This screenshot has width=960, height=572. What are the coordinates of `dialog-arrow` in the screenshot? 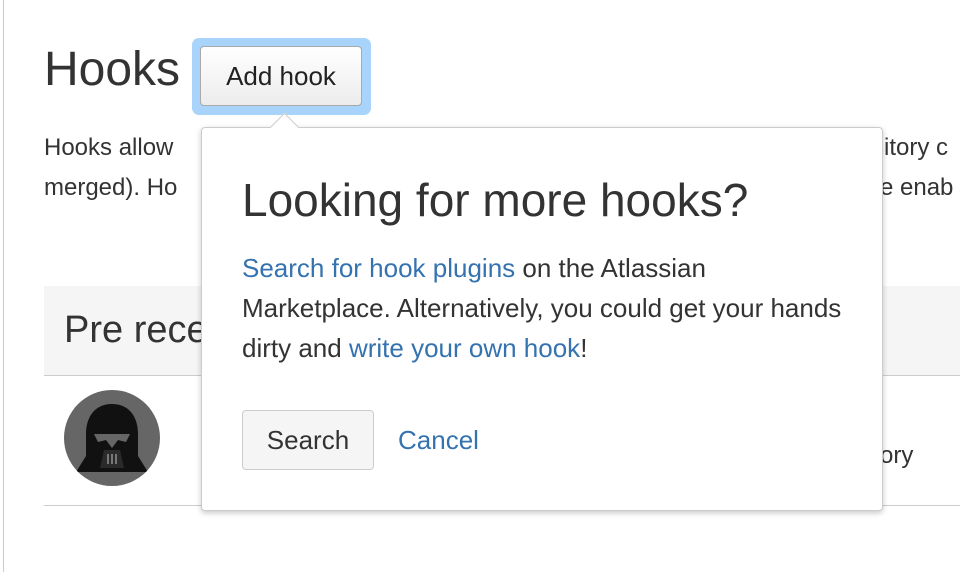 It's located at (284, 127).